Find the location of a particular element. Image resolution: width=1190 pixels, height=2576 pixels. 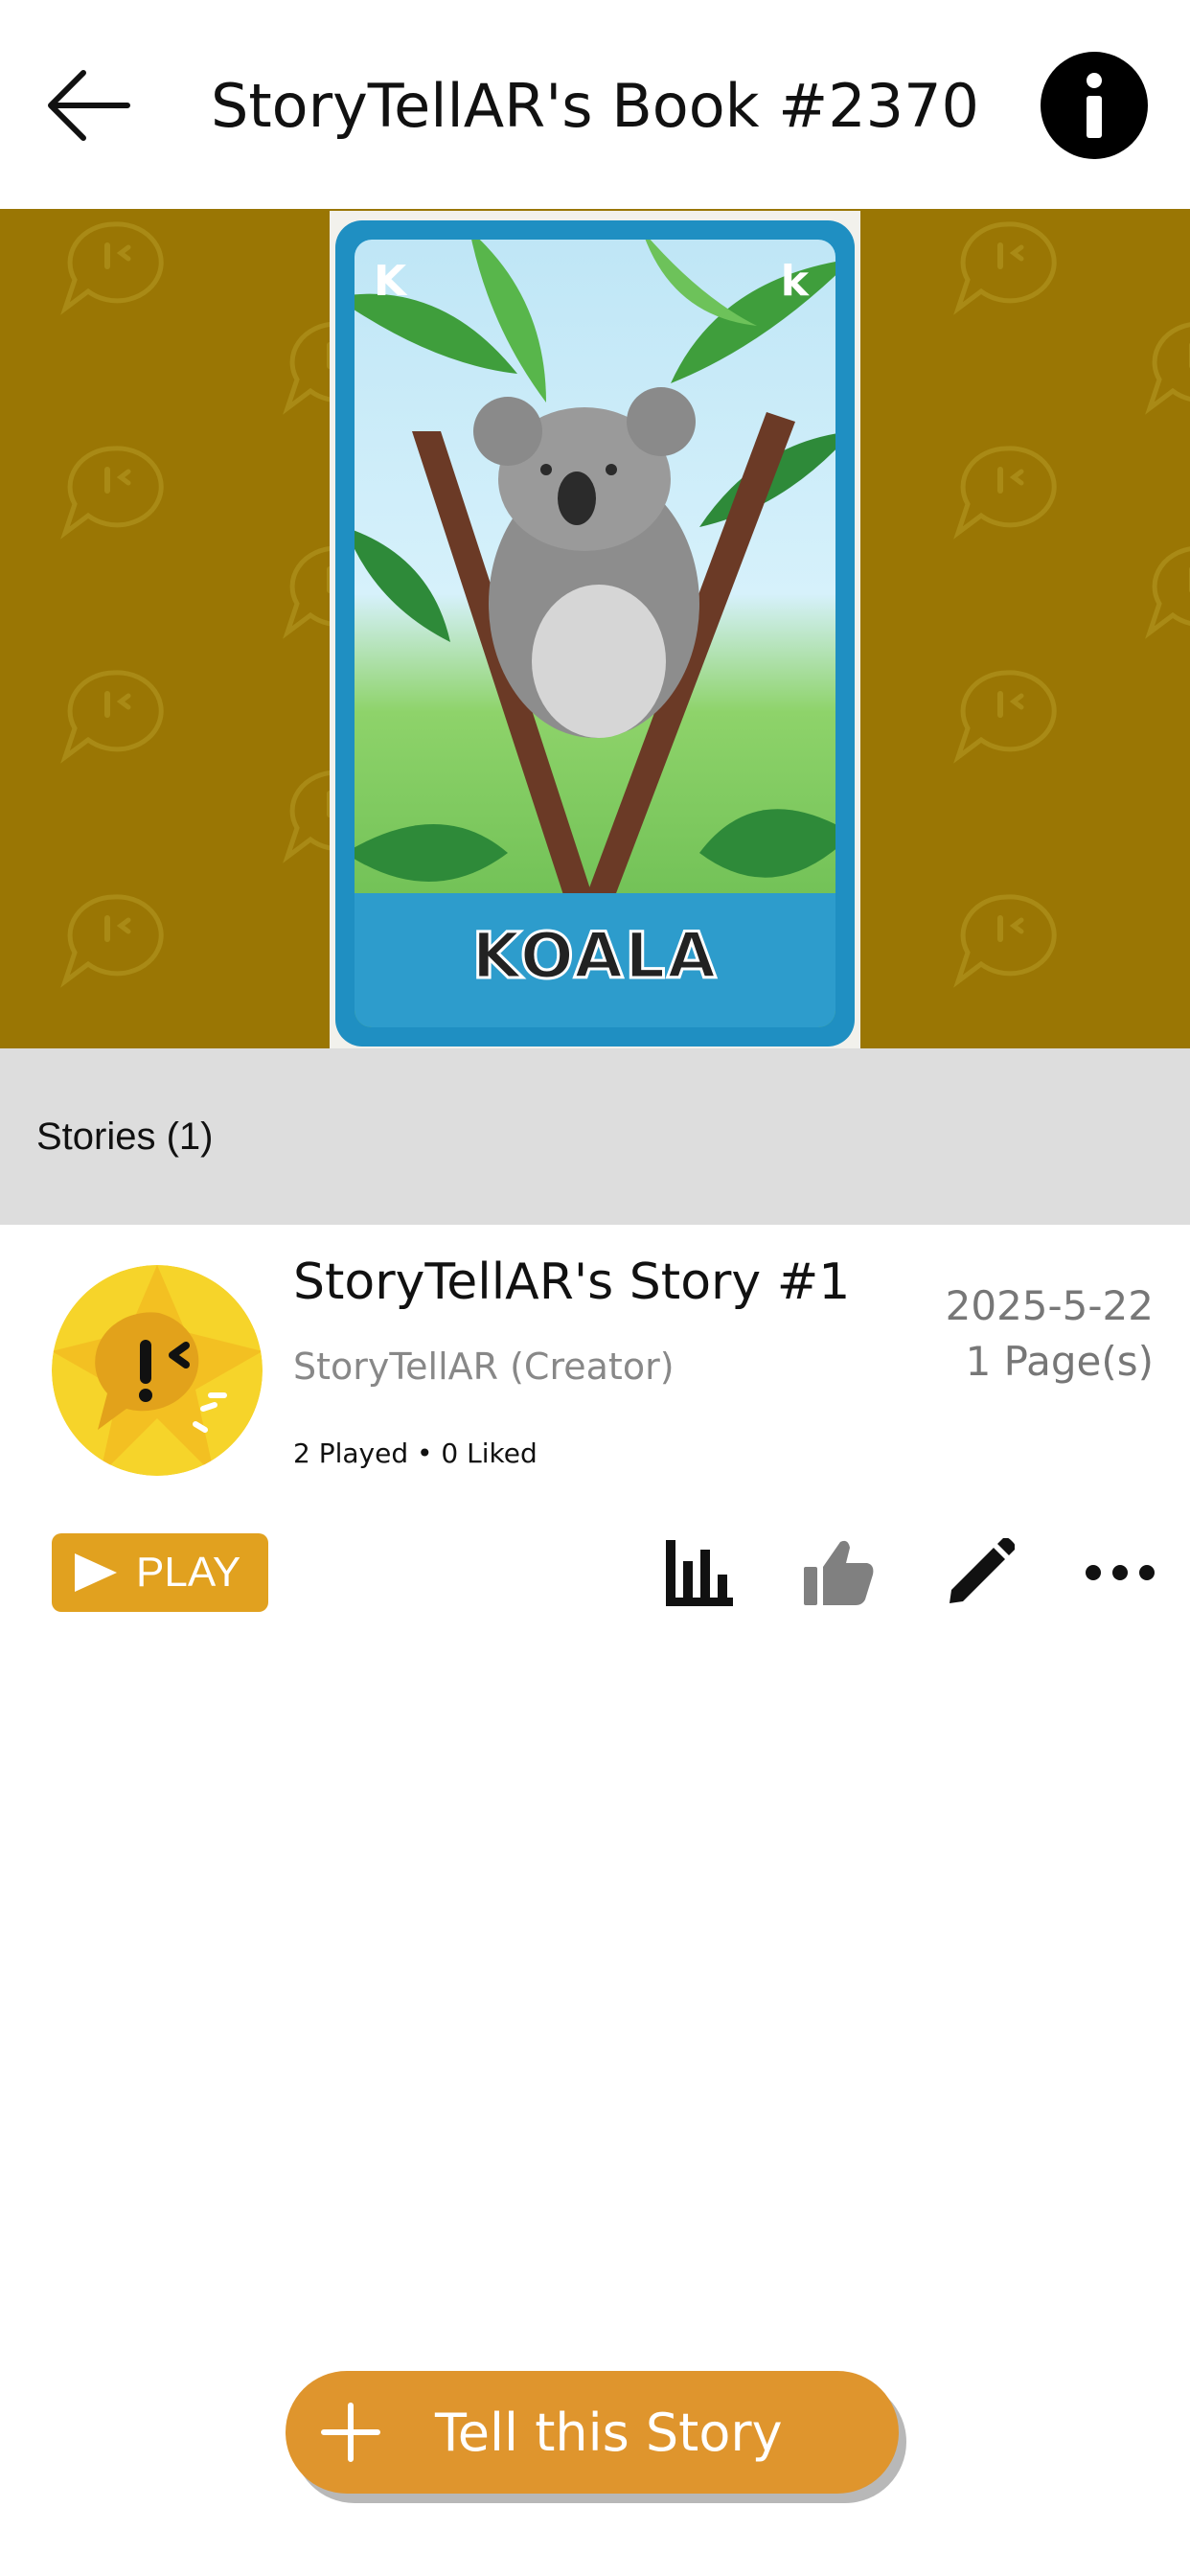

play-button: PLAY is located at coordinates (160, 1572).